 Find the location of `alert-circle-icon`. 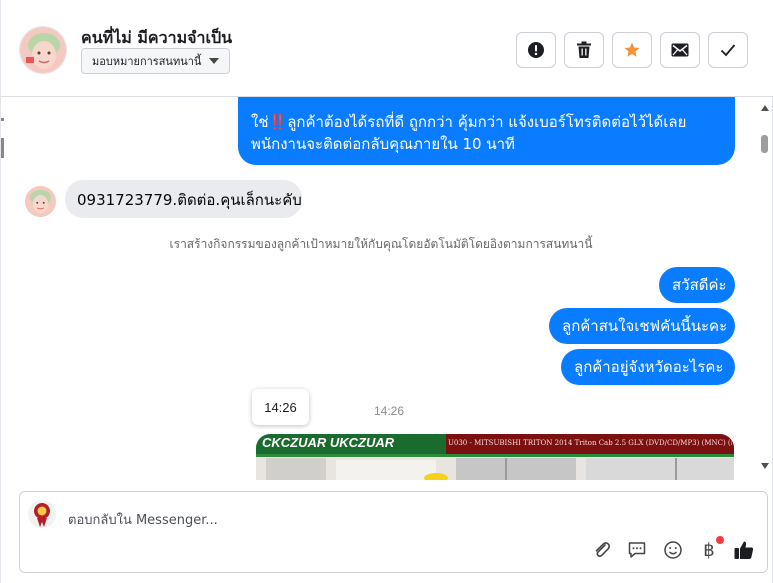

alert-circle-icon is located at coordinates (536, 50).